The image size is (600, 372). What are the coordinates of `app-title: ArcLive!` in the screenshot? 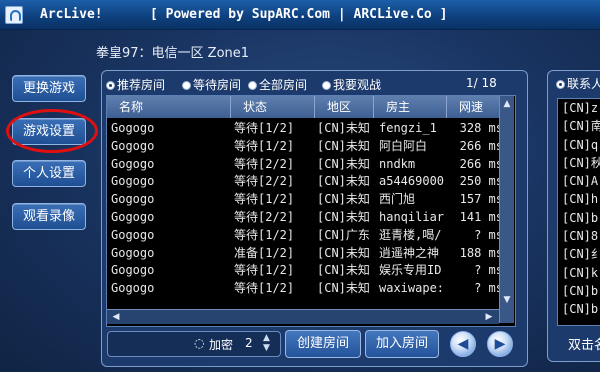 It's located at (71, 14).